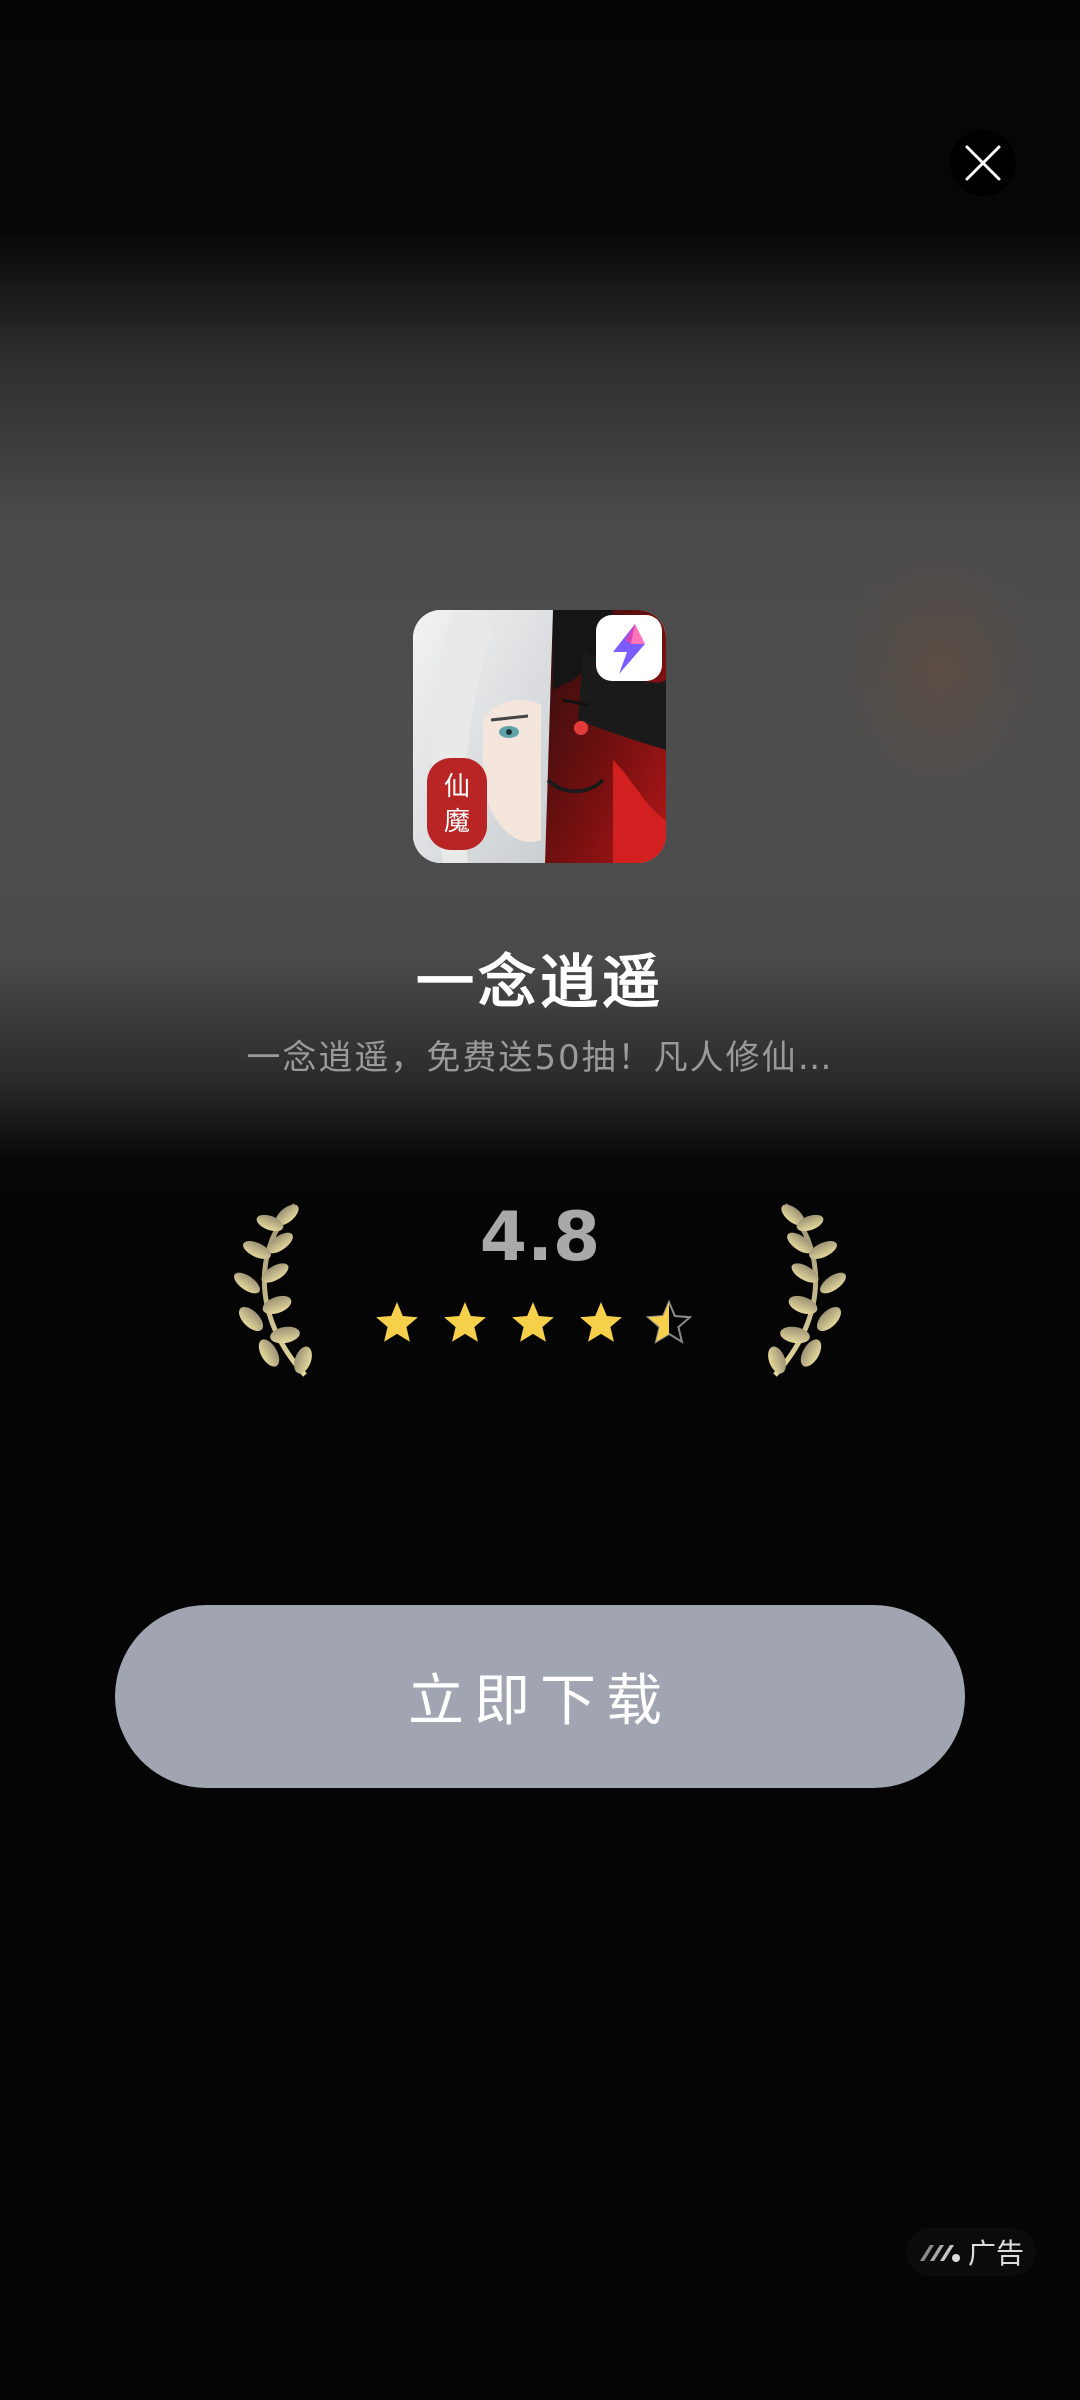  I want to click on ad-badge: 广告, so click(971, 2252).